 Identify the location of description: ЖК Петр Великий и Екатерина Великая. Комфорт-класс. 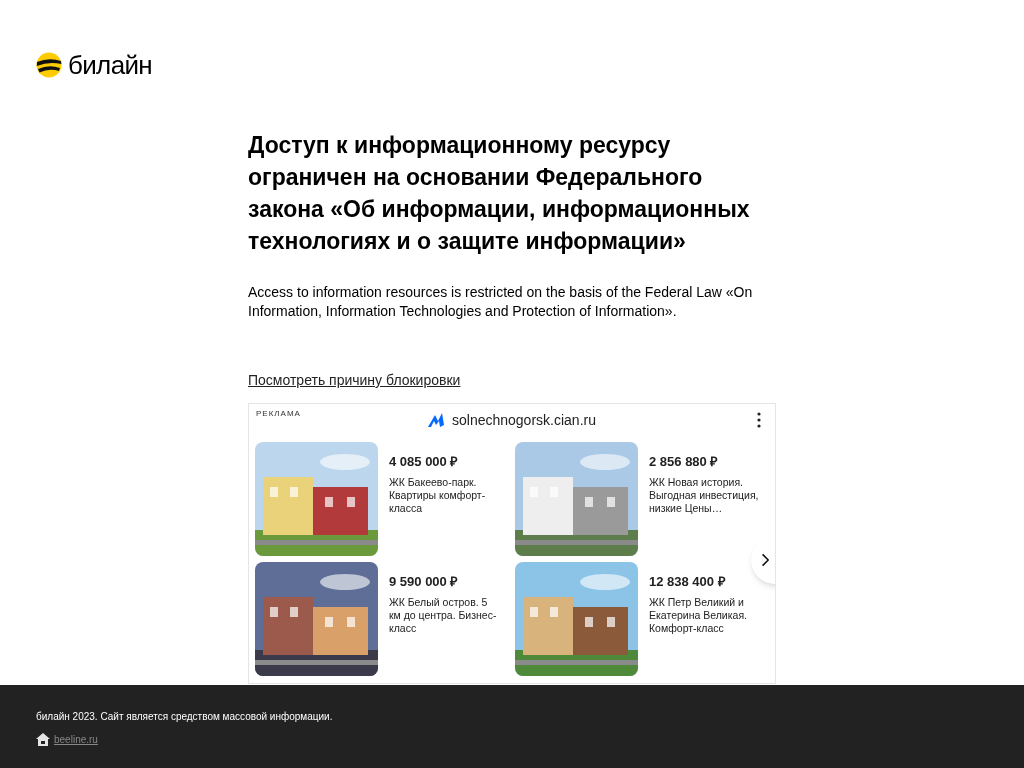
(698, 615).